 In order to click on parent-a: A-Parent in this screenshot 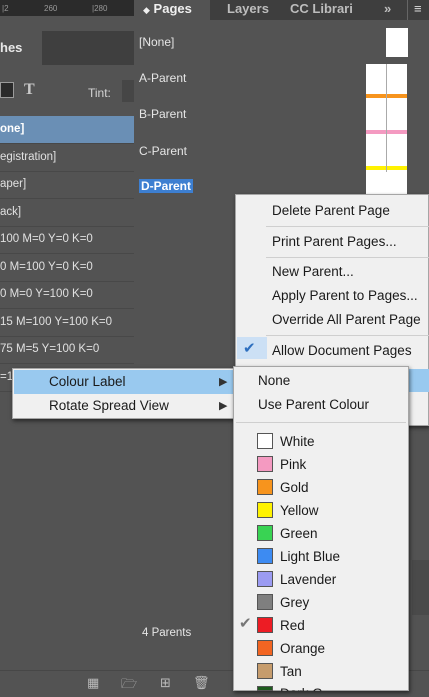, I will do `click(162, 78)`.